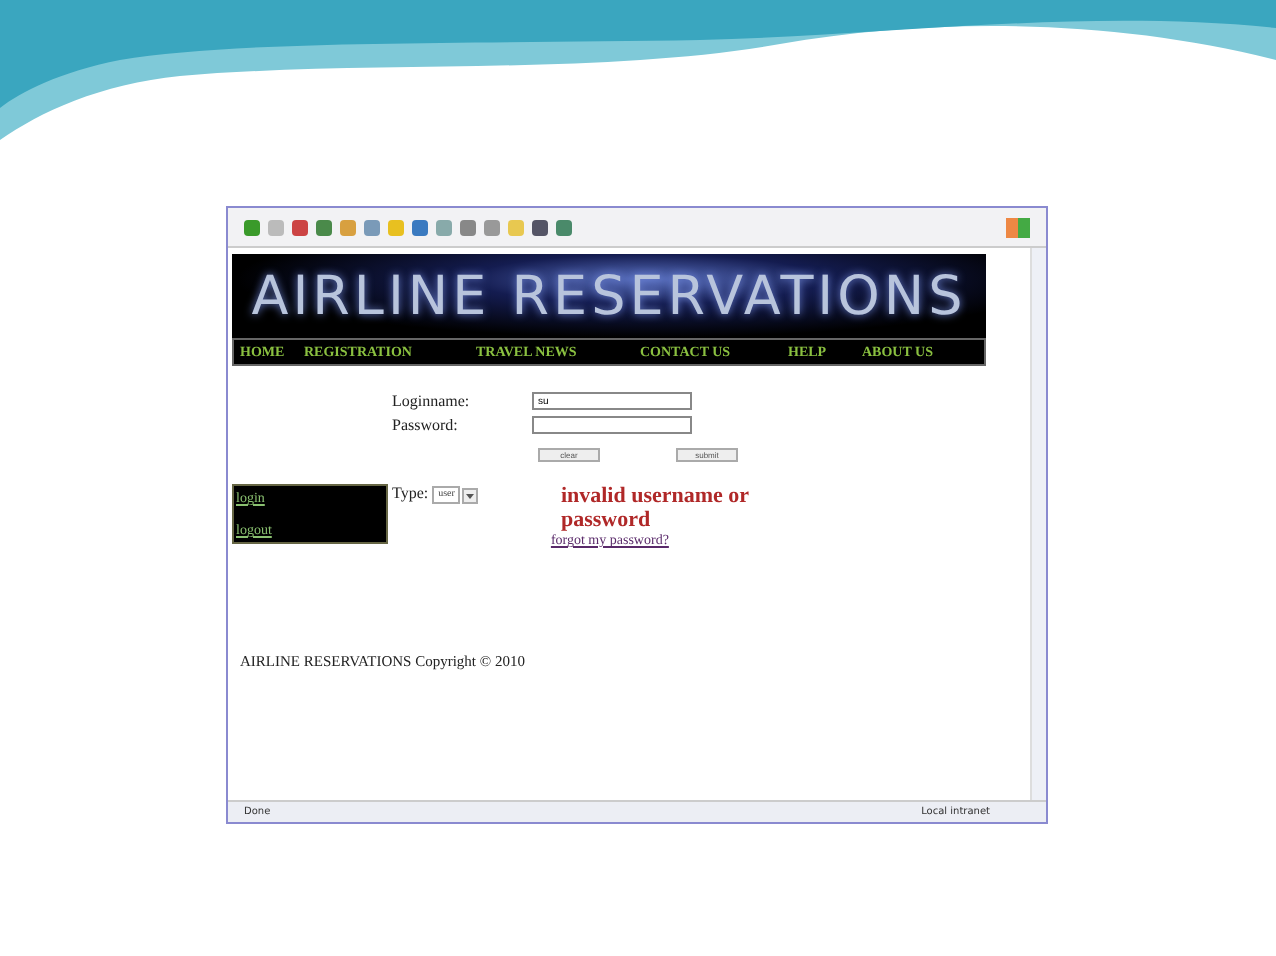  What do you see at coordinates (410, 493) in the screenshot?
I see `type-label: Type:` at bounding box center [410, 493].